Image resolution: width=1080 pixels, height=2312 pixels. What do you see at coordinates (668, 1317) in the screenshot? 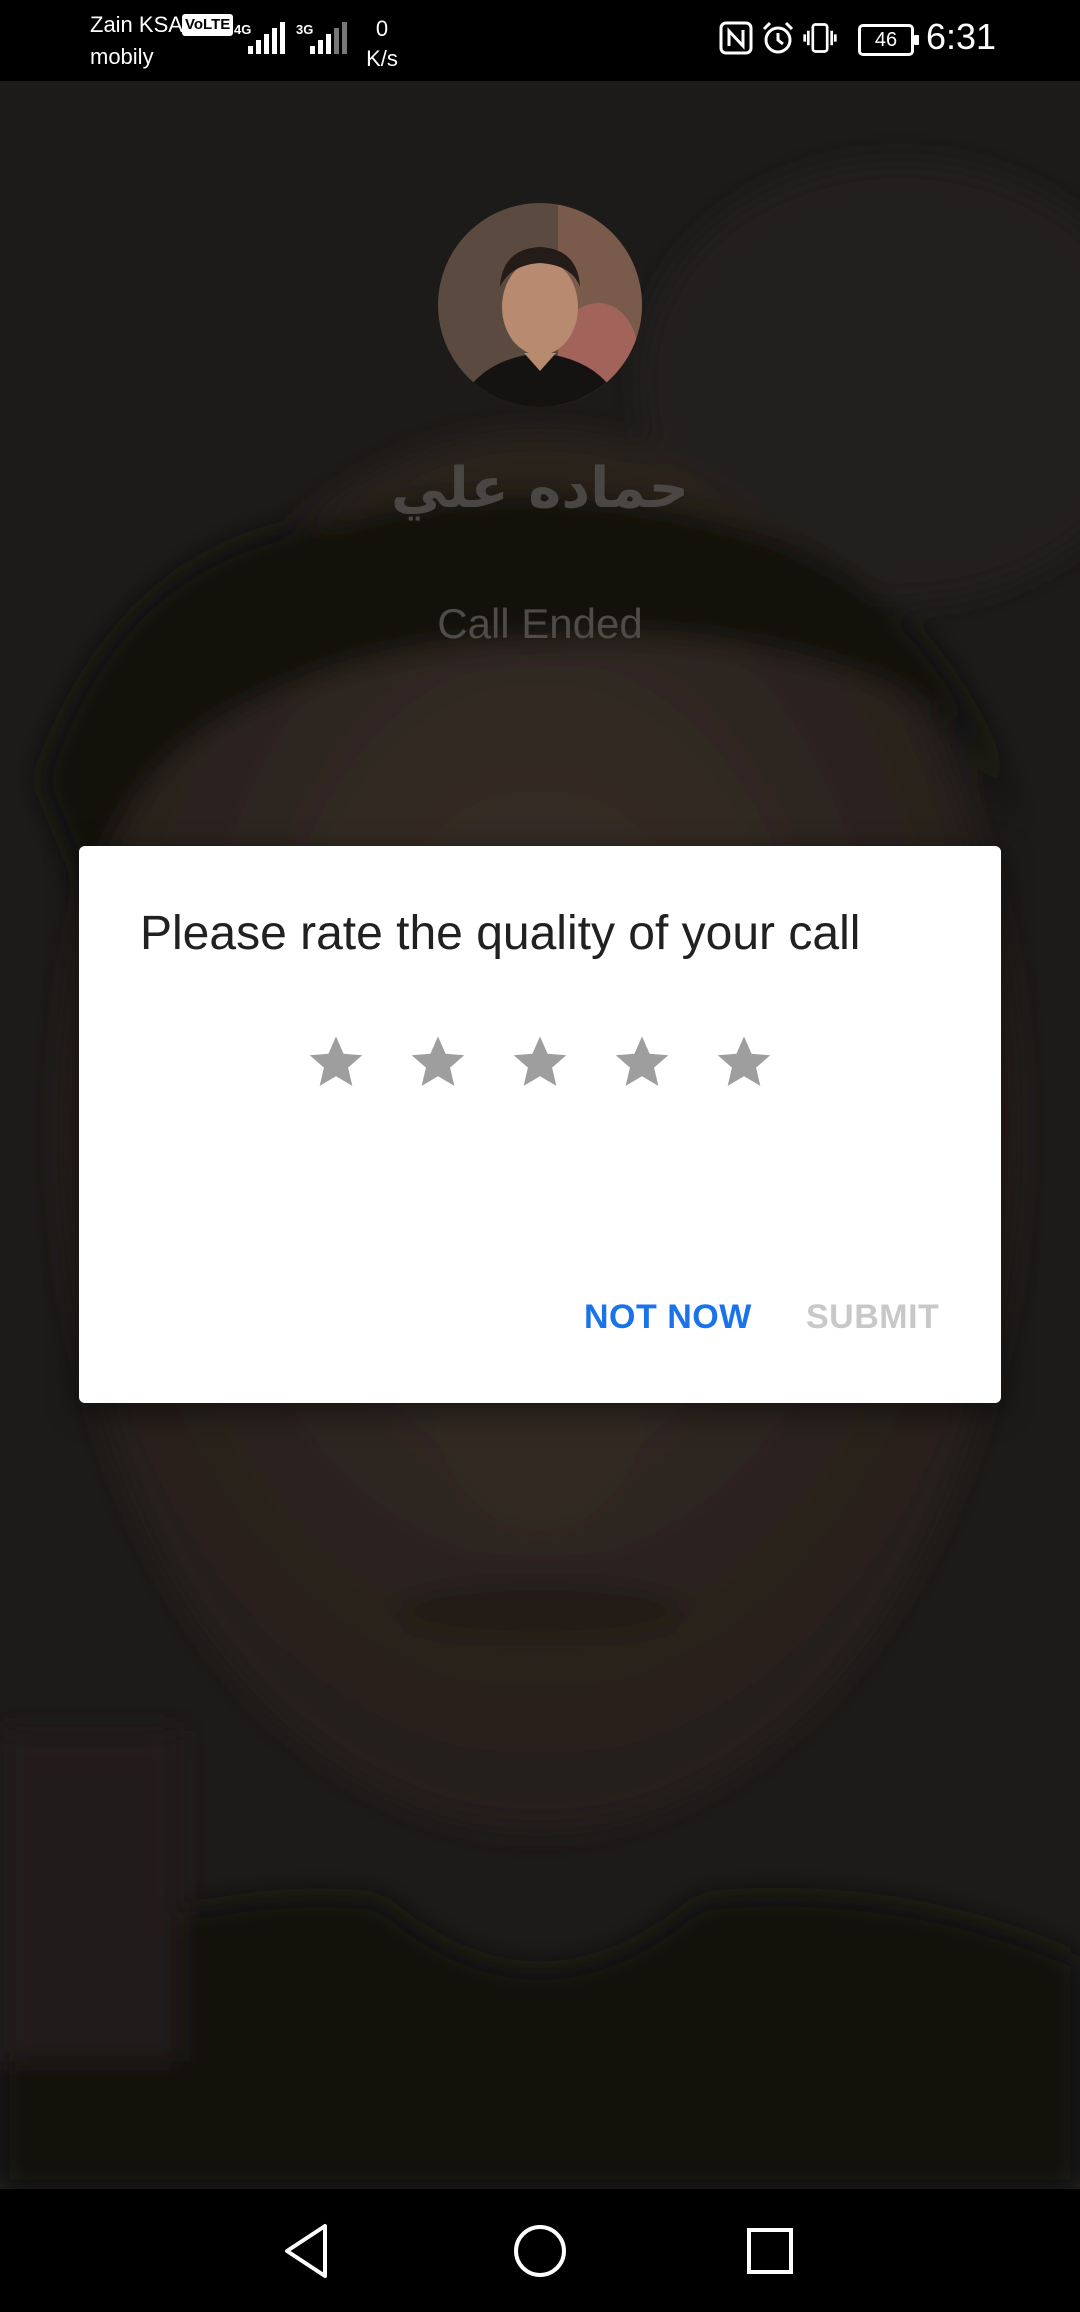
I see `not-now-button: NOT NOW` at bounding box center [668, 1317].